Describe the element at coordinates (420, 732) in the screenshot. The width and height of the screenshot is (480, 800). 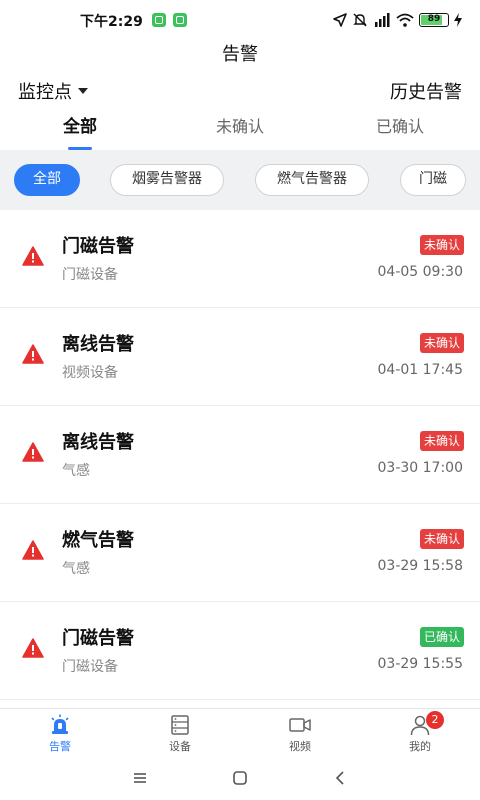
I see `nav-item-mine: 2 我的` at that location.